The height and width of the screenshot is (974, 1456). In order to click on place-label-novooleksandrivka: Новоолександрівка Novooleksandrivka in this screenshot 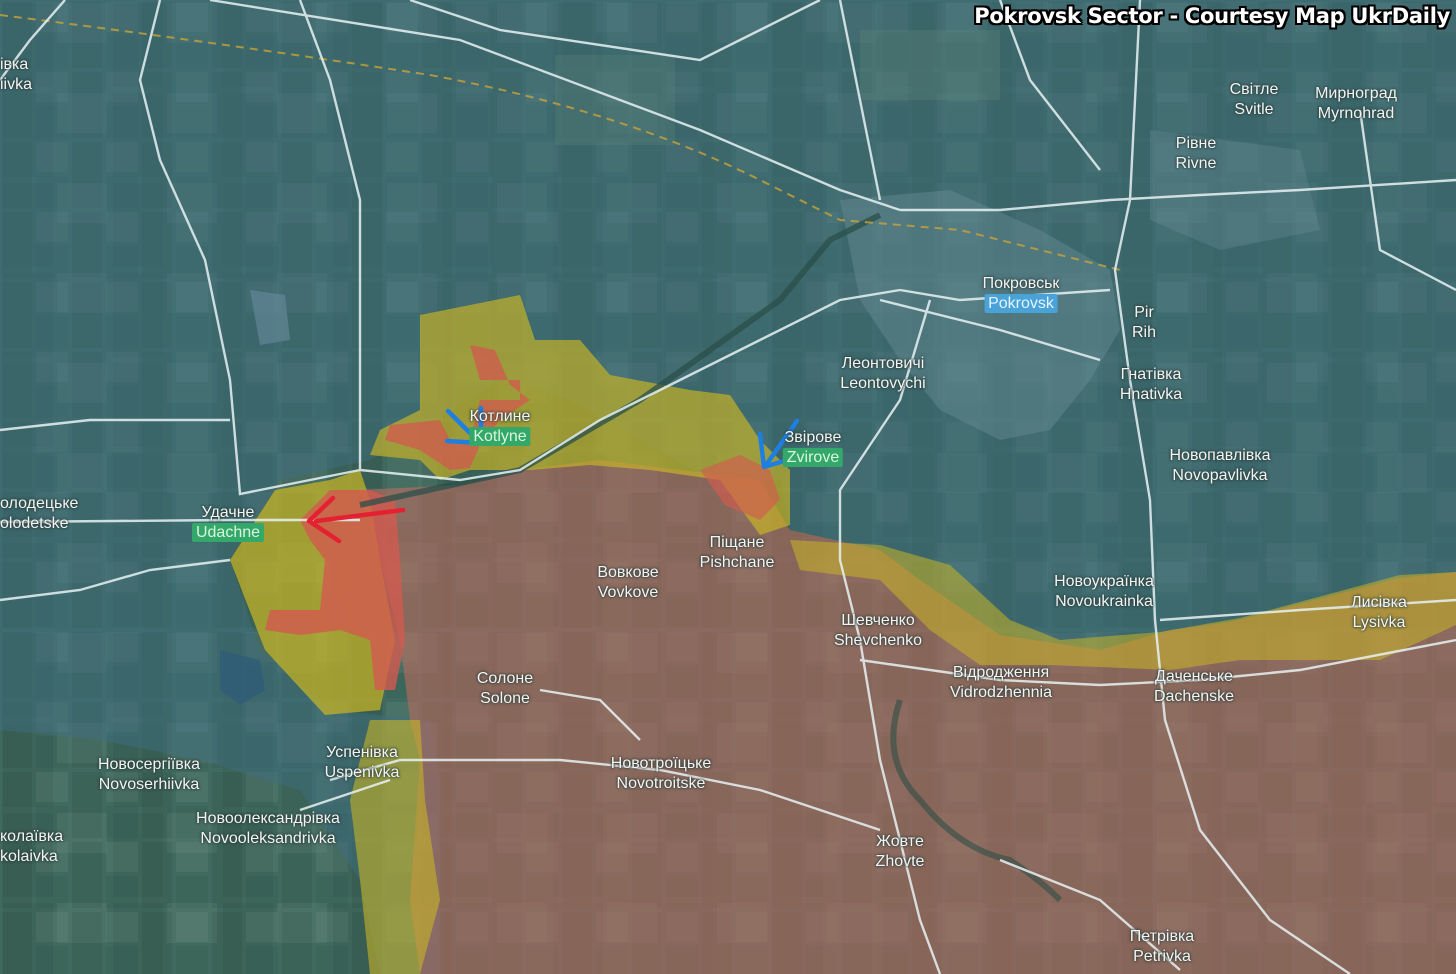, I will do `click(268, 829)`.